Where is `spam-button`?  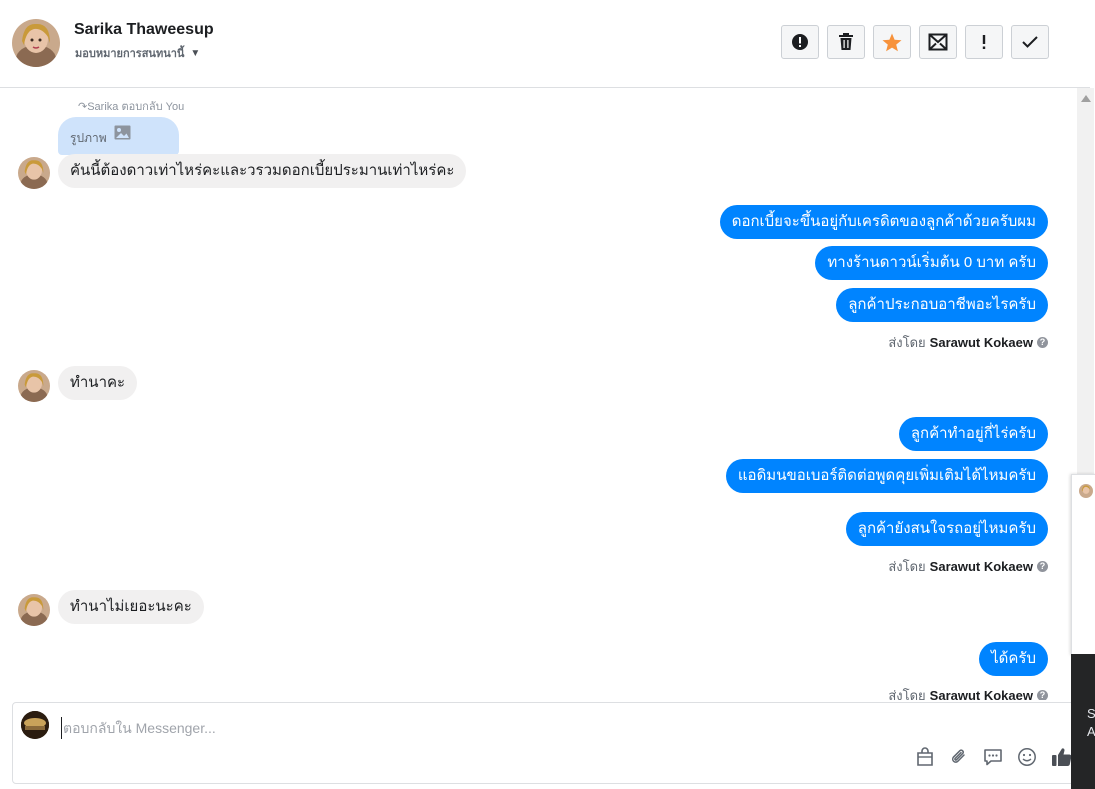
spam-button is located at coordinates (800, 42).